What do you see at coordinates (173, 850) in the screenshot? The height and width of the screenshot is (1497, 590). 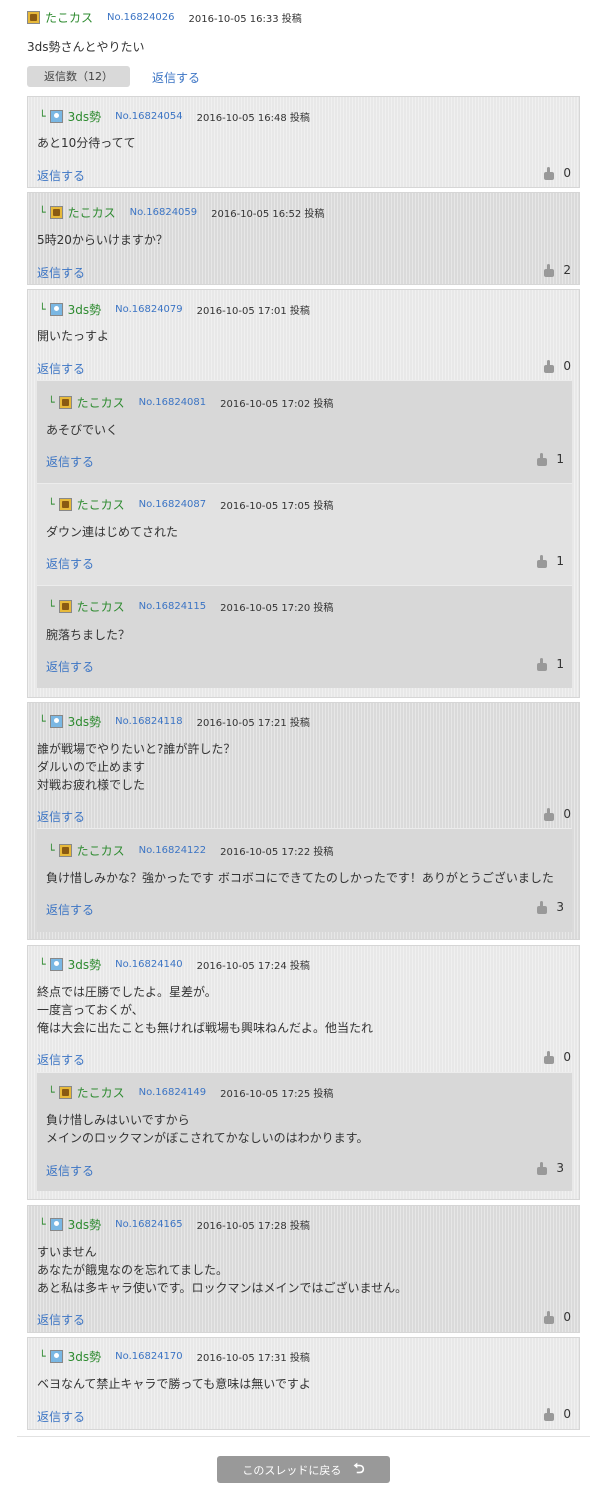 I see `reply-number: No.16824122` at bounding box center [173, 850].